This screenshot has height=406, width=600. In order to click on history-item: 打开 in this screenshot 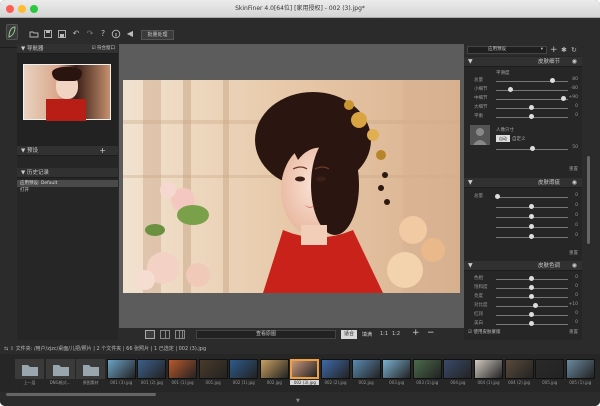, I will do `click(67, 190)`.